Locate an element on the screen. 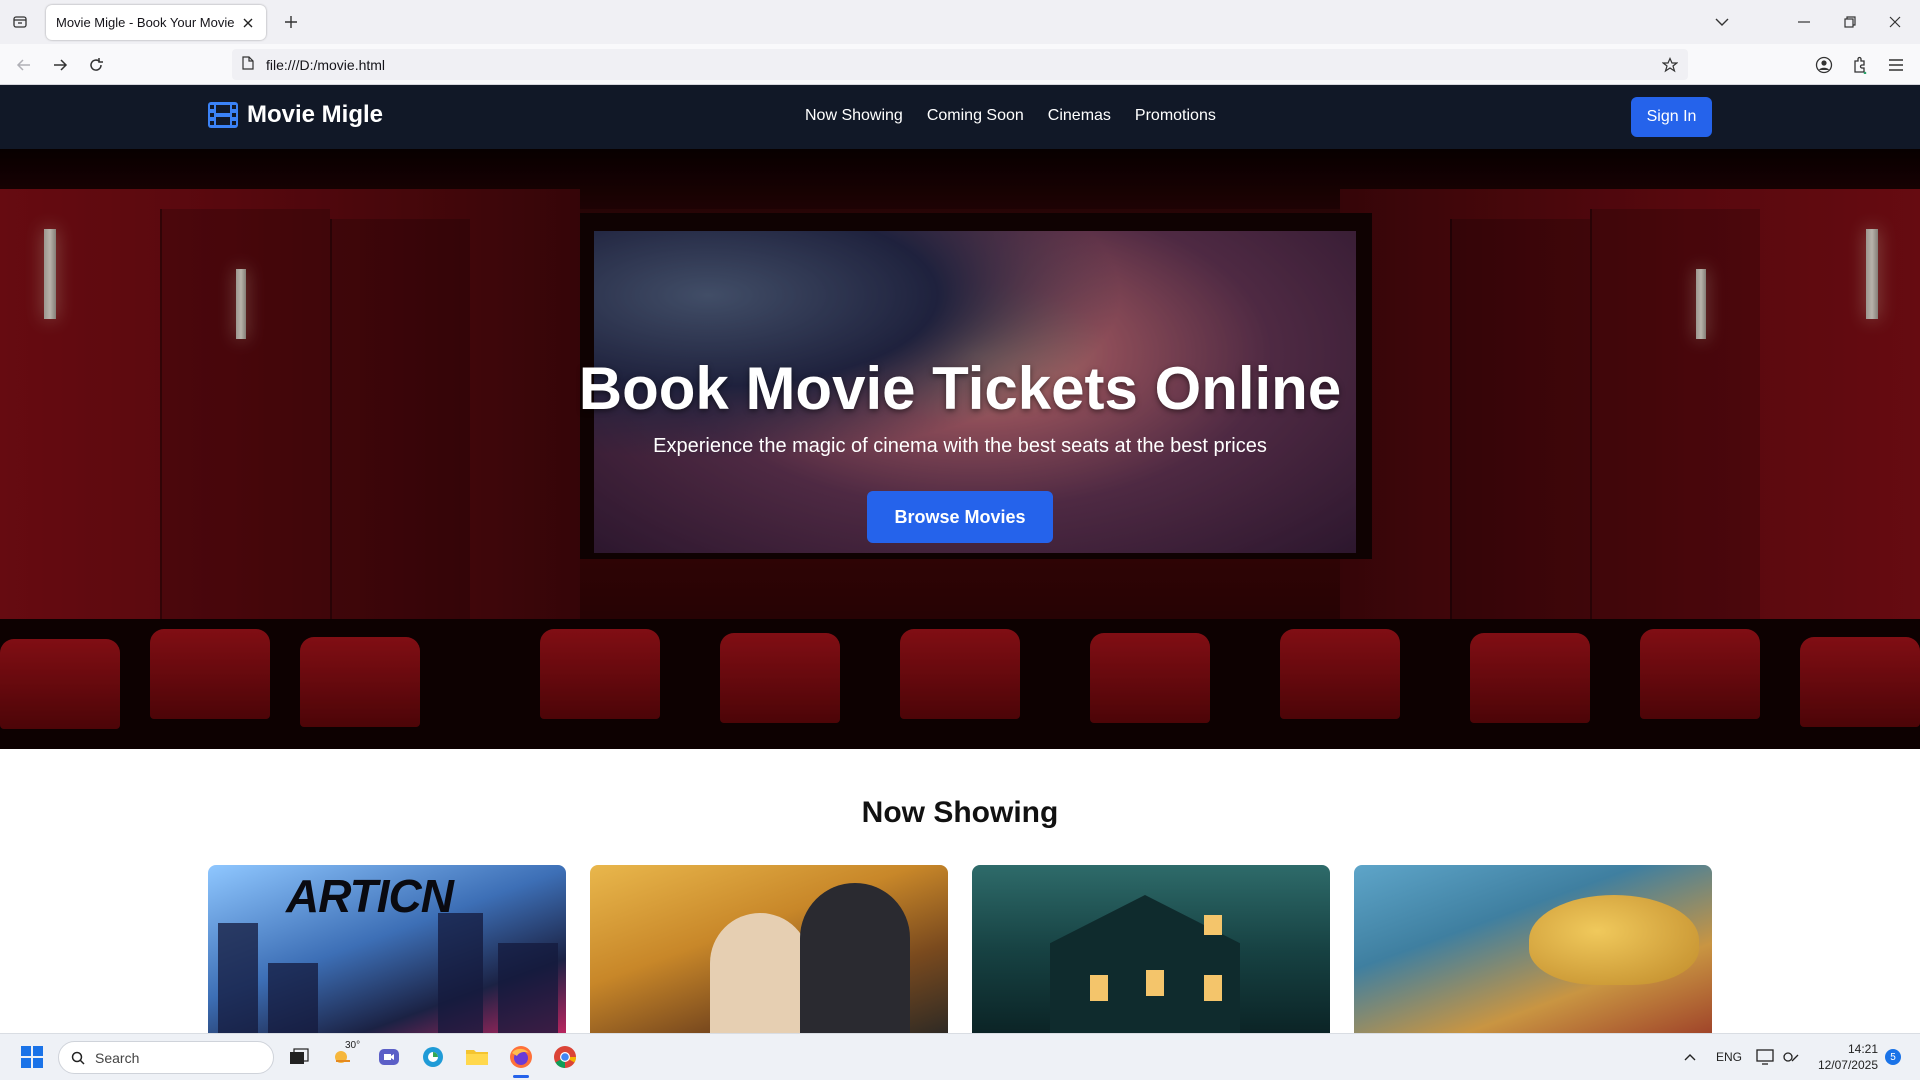 The image size is (1920, 1080). poster-title-text: ARTICN is located at coordinates (370, 896).